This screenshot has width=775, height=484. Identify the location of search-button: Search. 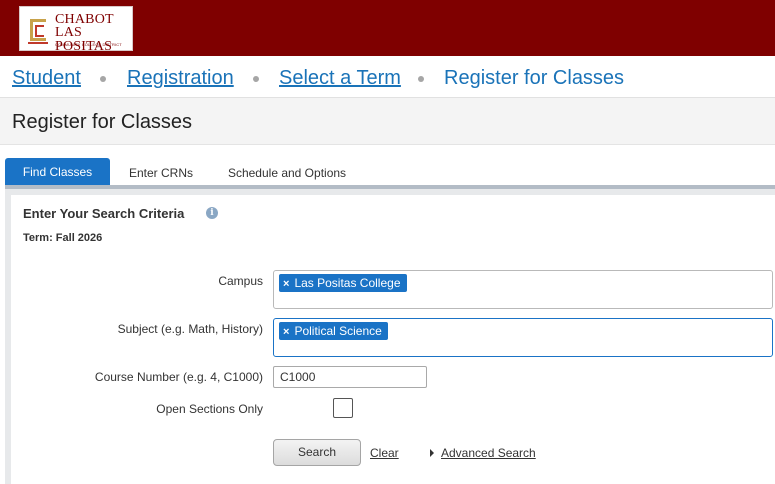
(317, 452).